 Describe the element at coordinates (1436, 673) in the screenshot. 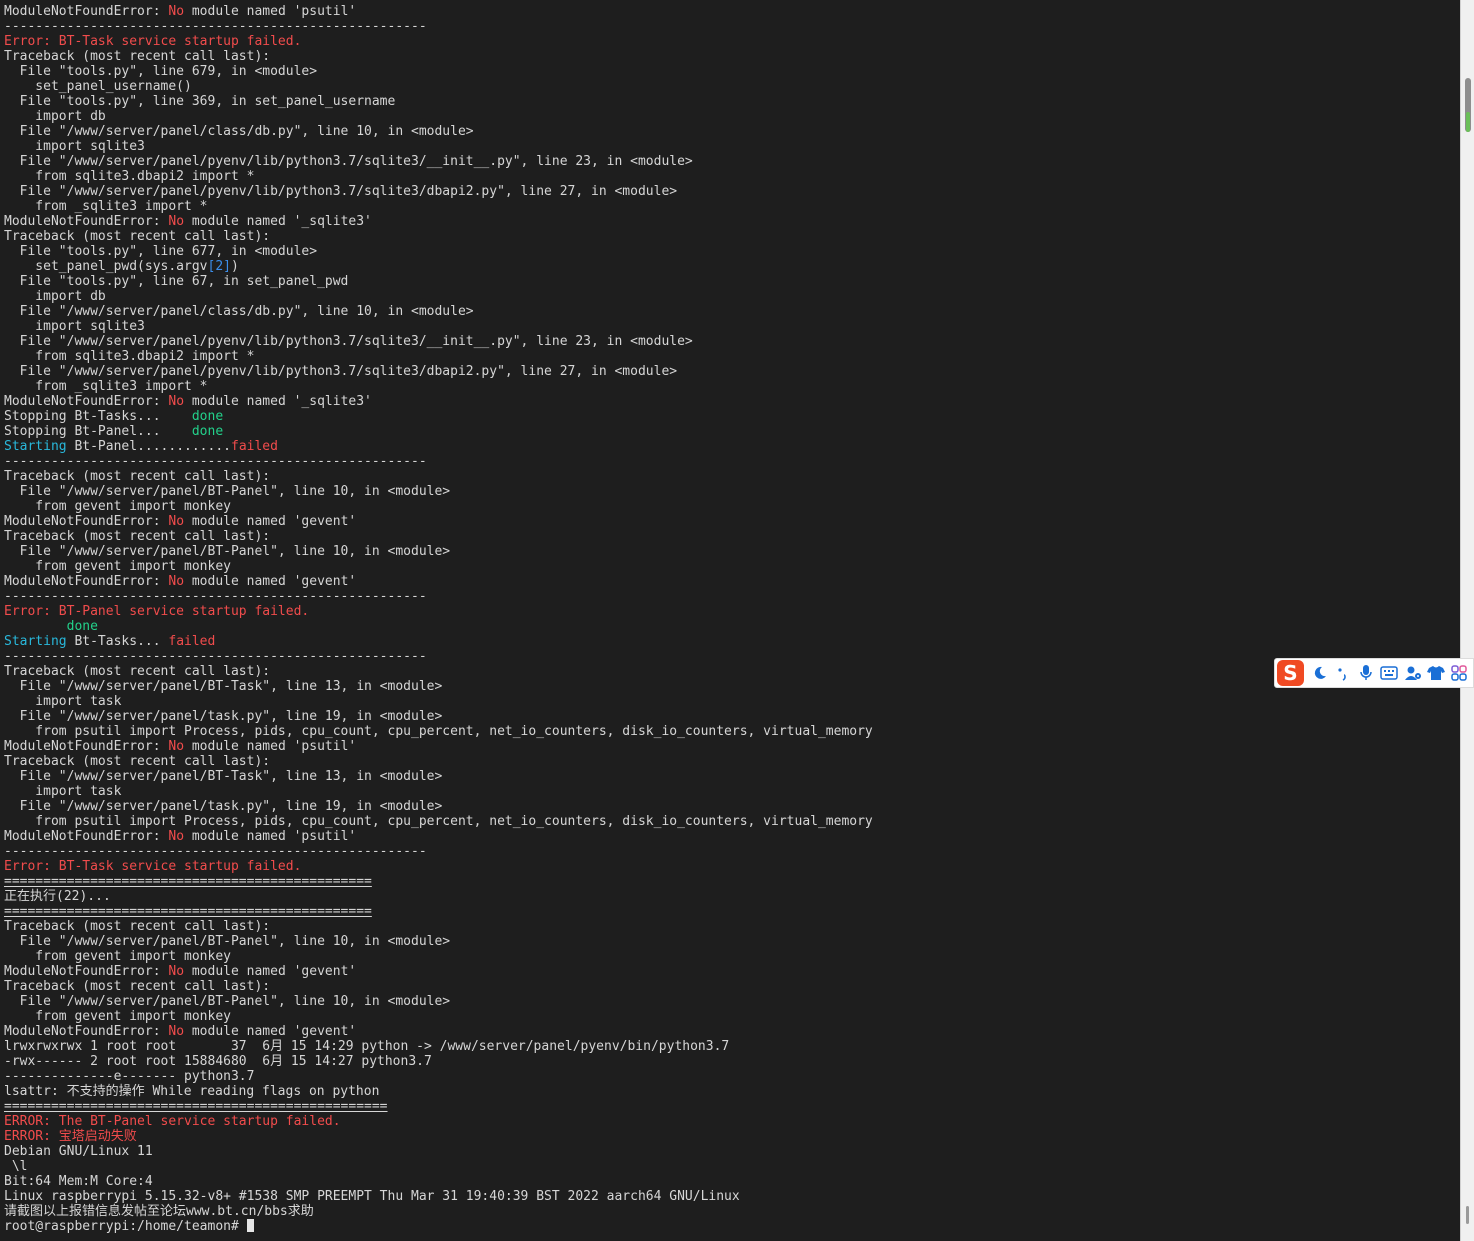

I see `skin-shirt-icon` at that location.